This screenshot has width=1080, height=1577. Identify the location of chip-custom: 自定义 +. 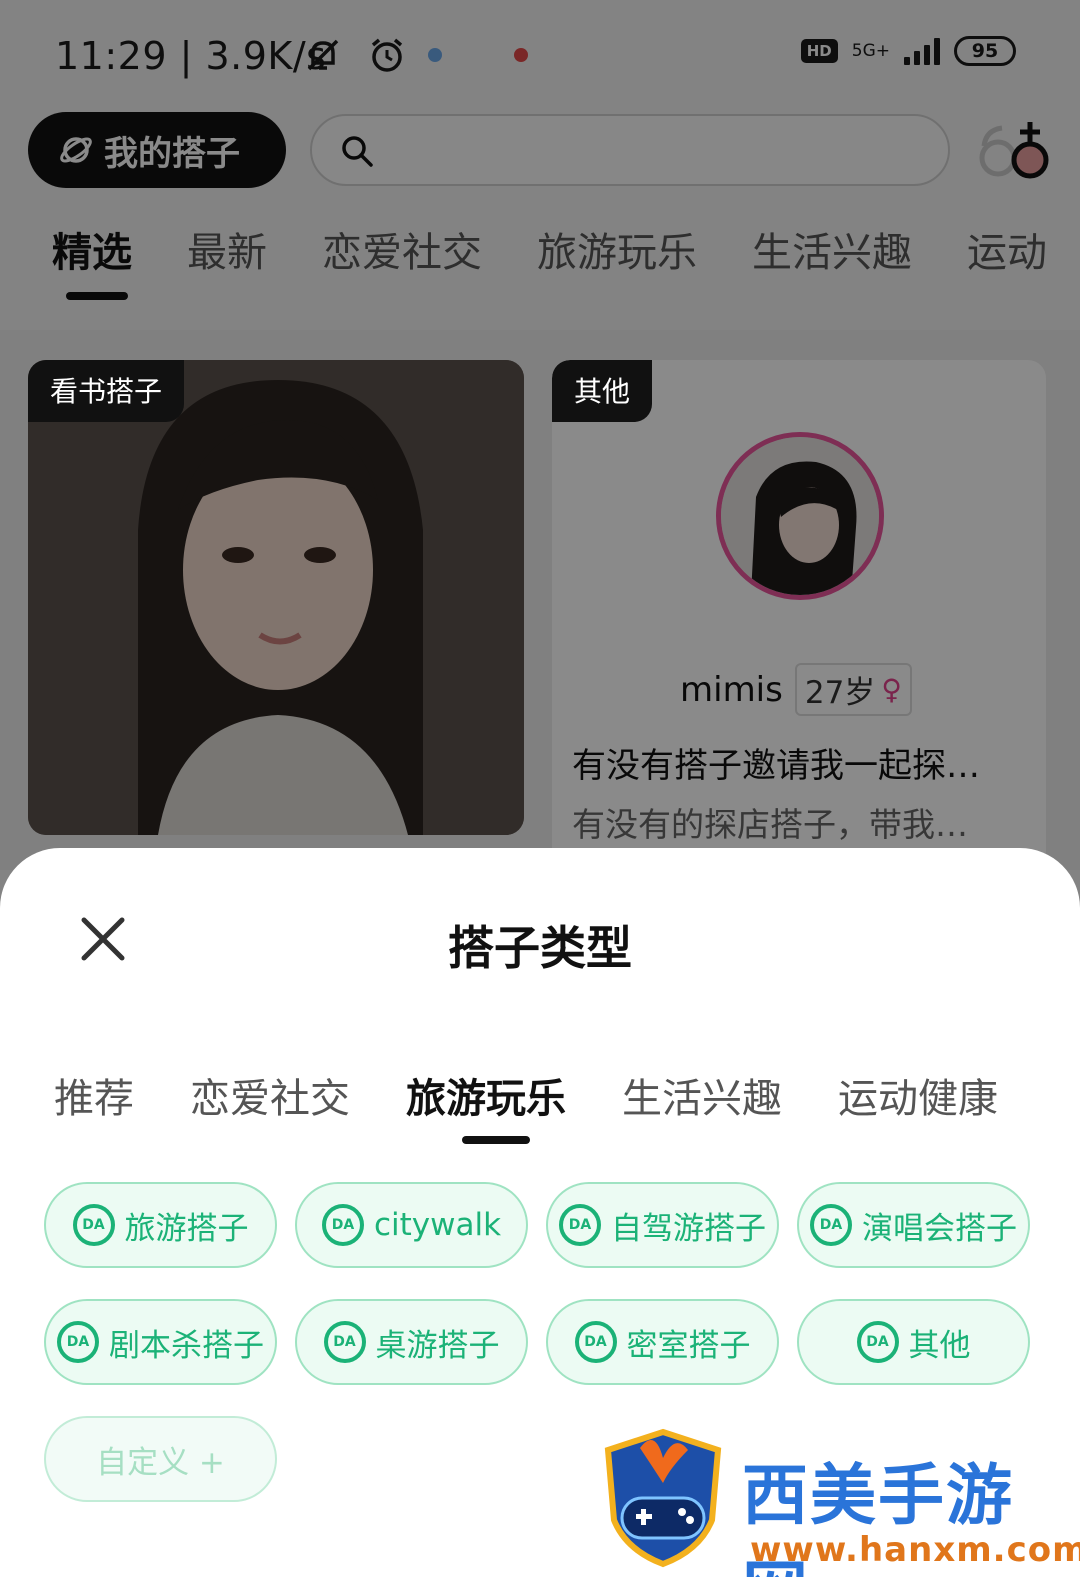
(160, 1459).